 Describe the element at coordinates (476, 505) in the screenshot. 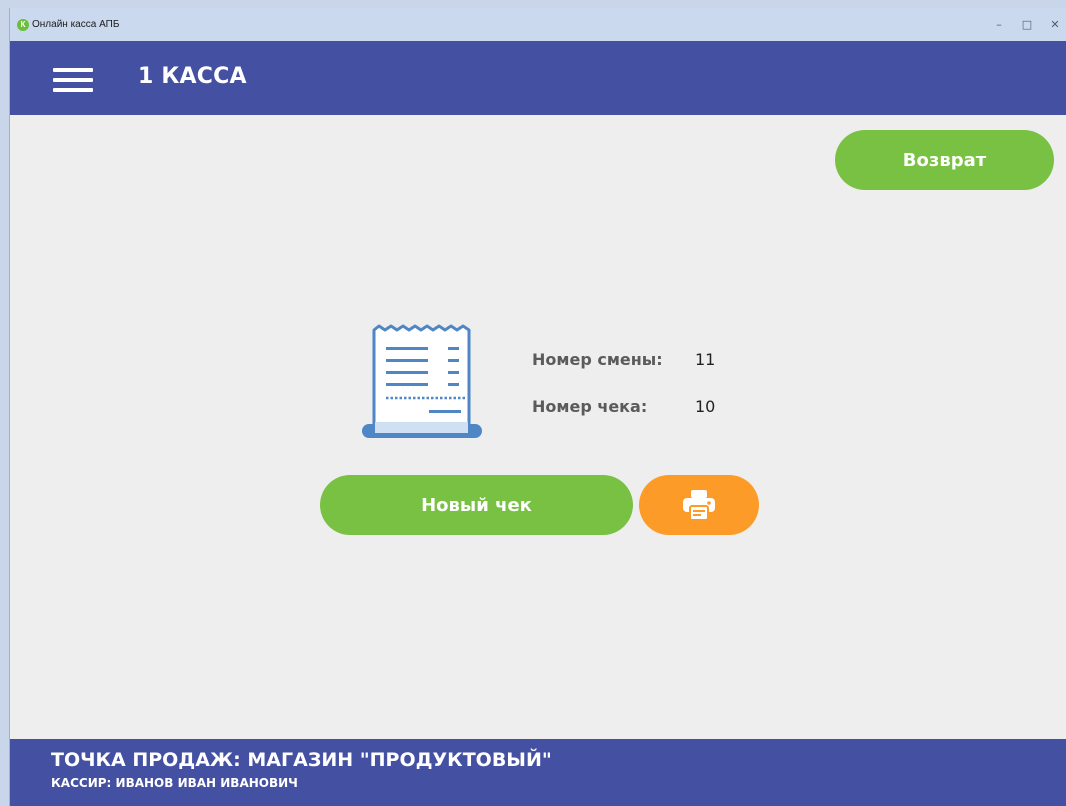

I see `new-receipt-button: Новый чек` at that location.